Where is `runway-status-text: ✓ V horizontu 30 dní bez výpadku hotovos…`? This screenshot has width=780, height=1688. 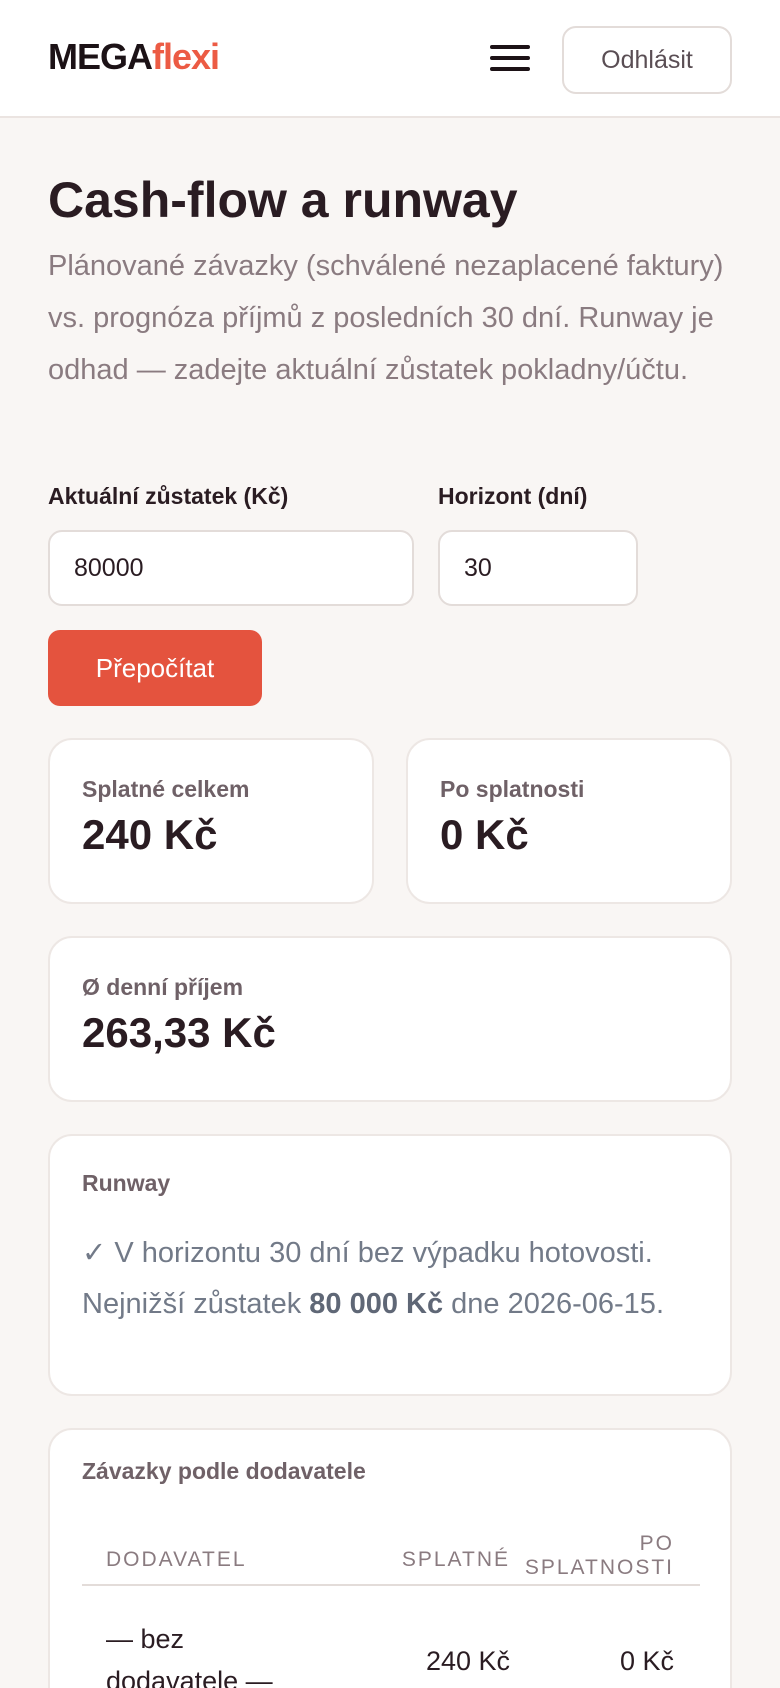 runway-status-text: ✓ V horizontu 30 dní bez výpadku hotovos… is located at coordinates (392, 1279).